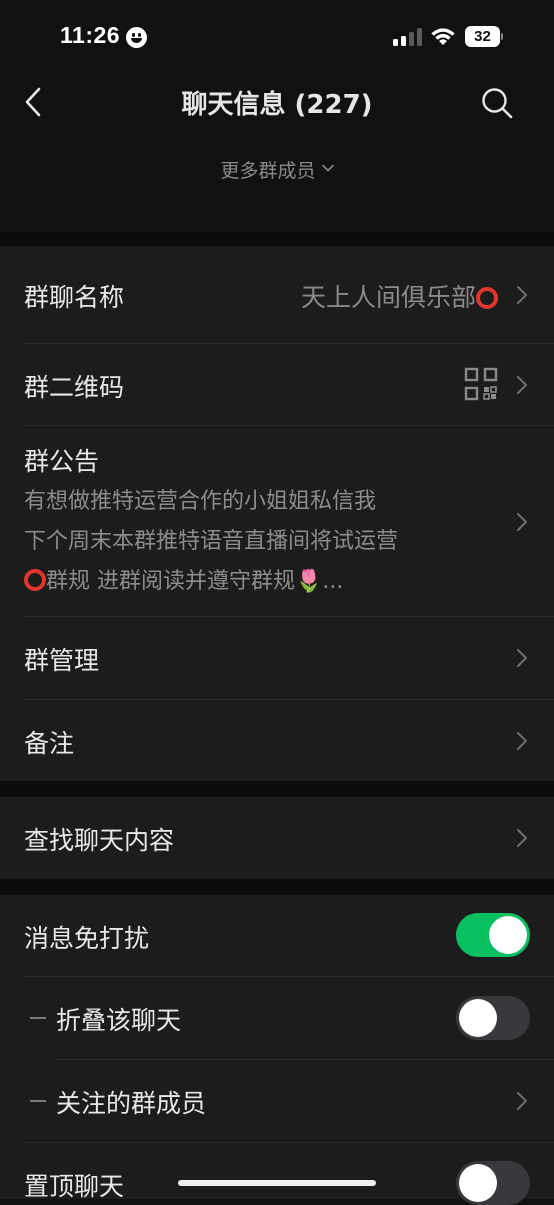  What do you see at coordinates (277, 1101) in the screenshot?
I see `followed-members-row: 关注的群成员` at bounding box center [277, 1101].